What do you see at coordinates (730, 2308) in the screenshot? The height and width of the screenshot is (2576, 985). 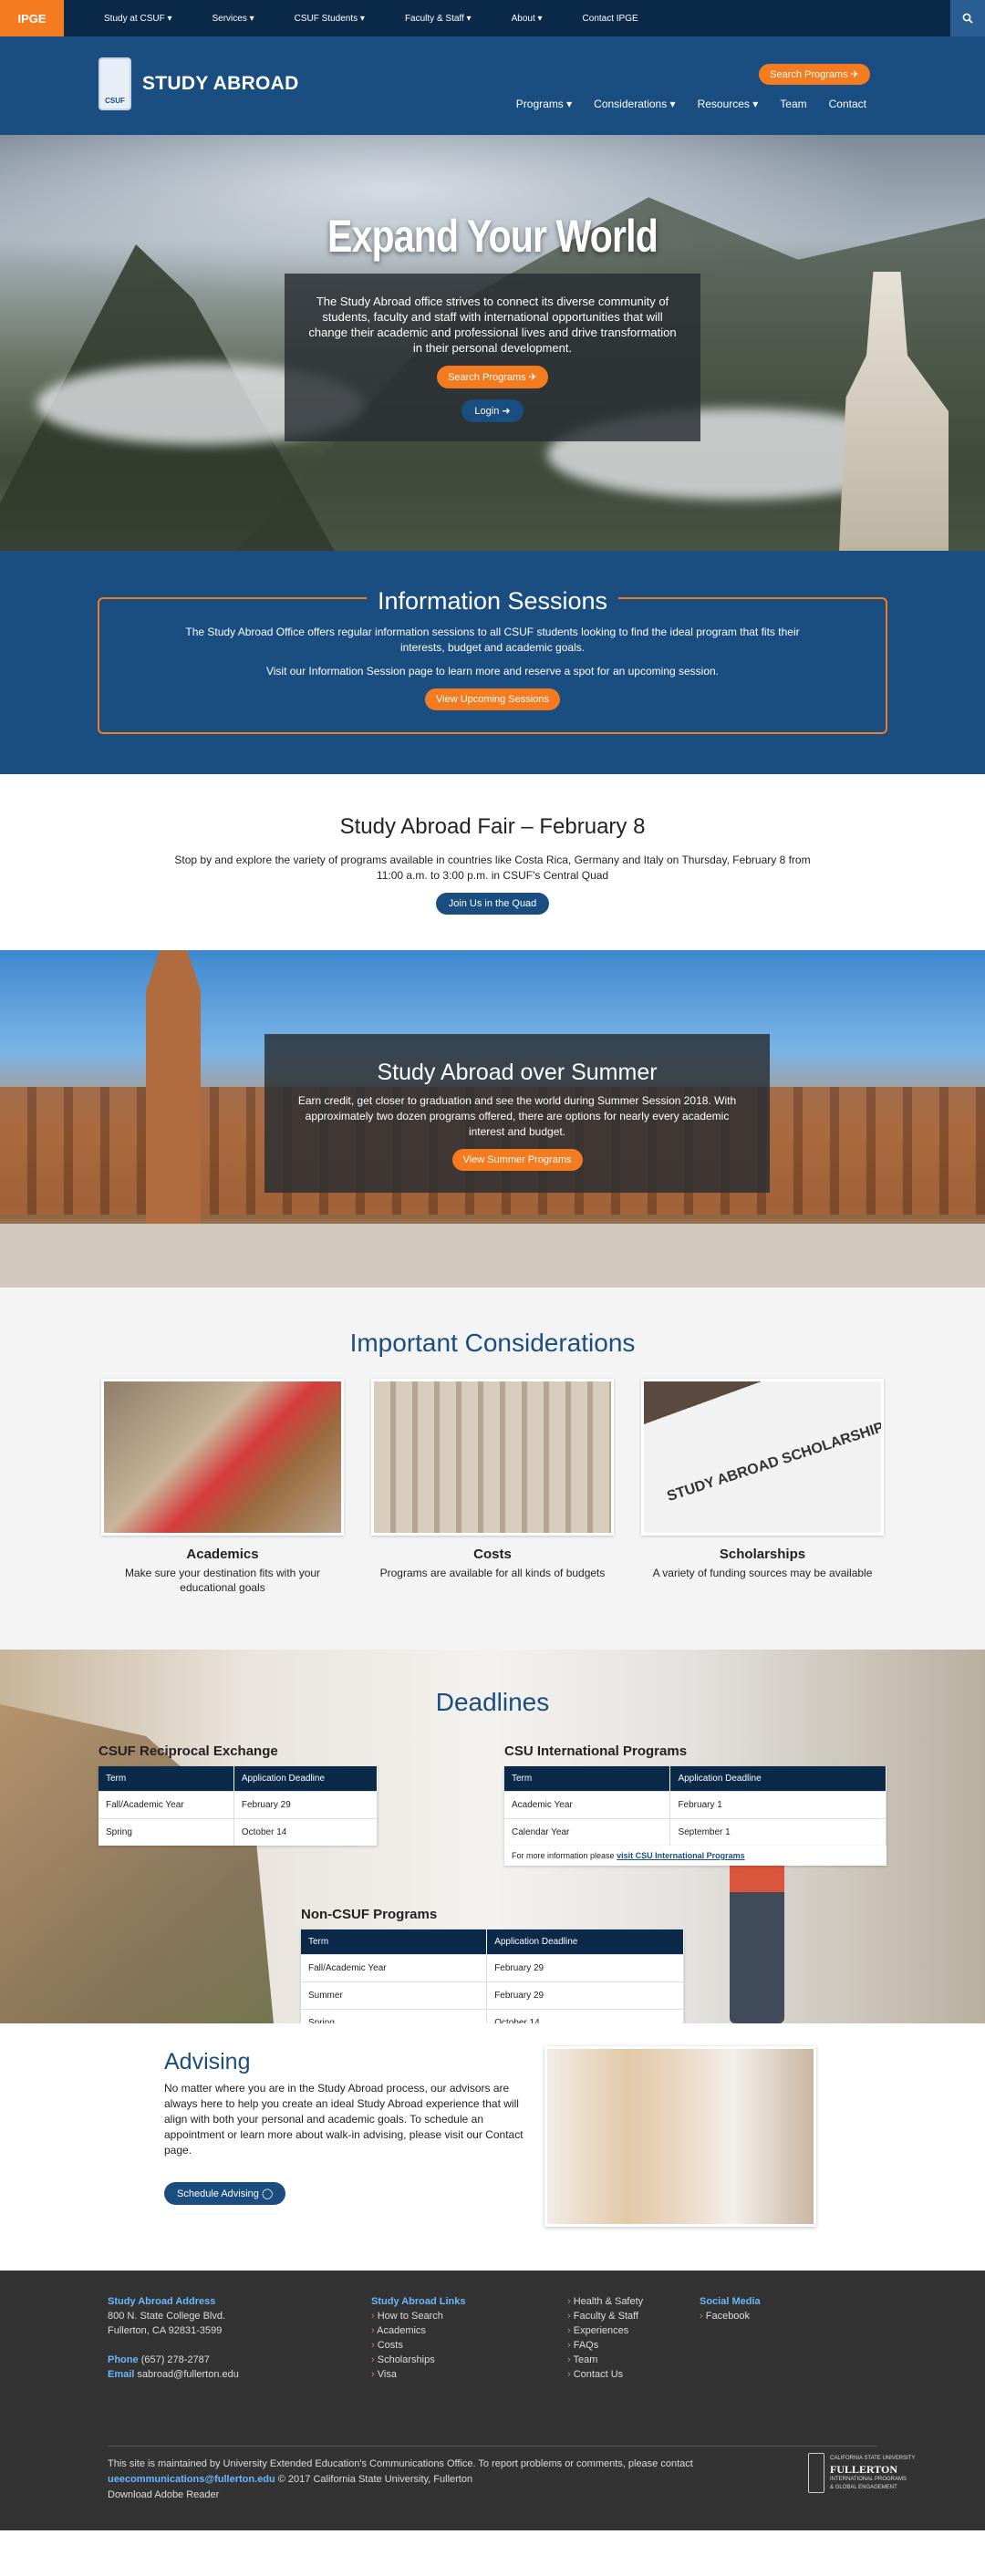 I see `footer-social: Social Media Facebook` at bounding box center [730, 2308].